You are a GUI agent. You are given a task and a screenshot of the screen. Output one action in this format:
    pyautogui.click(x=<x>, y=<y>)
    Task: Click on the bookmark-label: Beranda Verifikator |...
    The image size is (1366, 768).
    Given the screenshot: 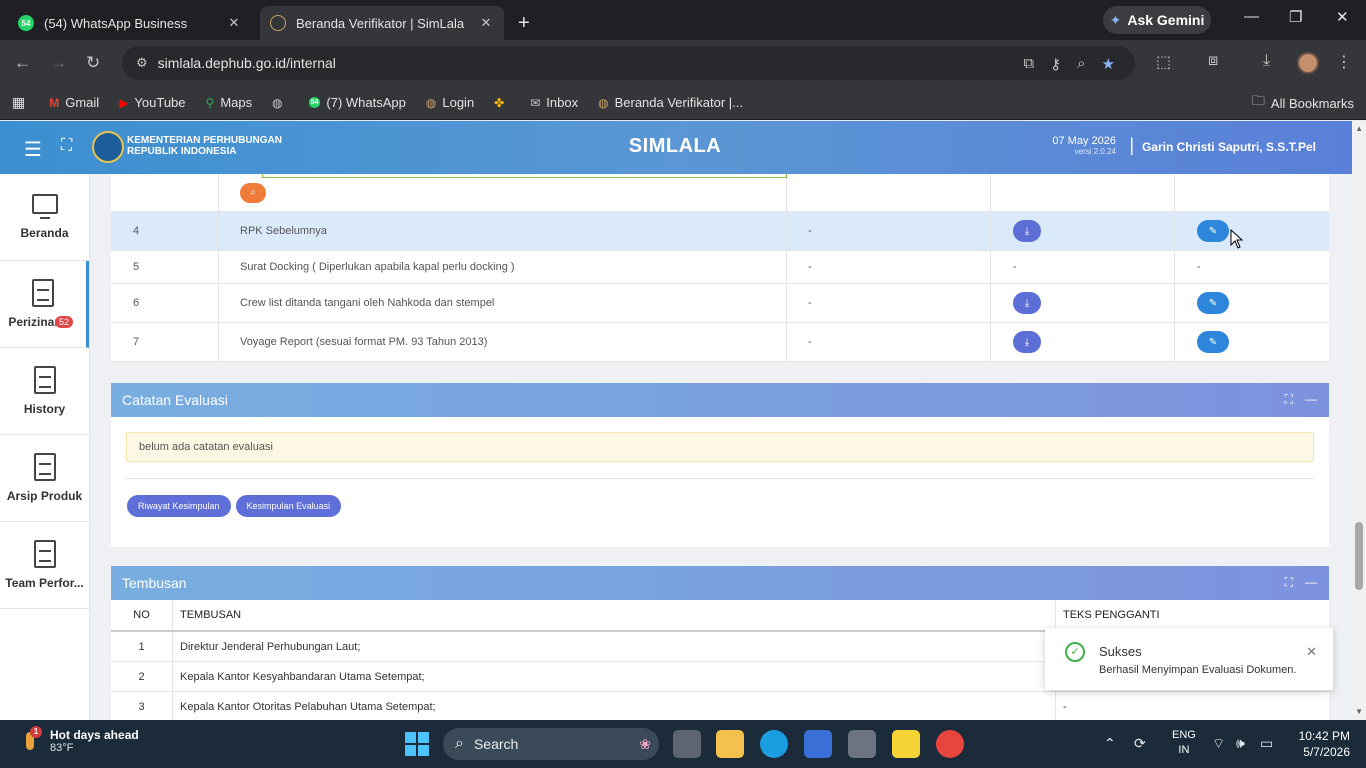 What is the action you would take?
    pyautogui.click(x=678, y=102)
    